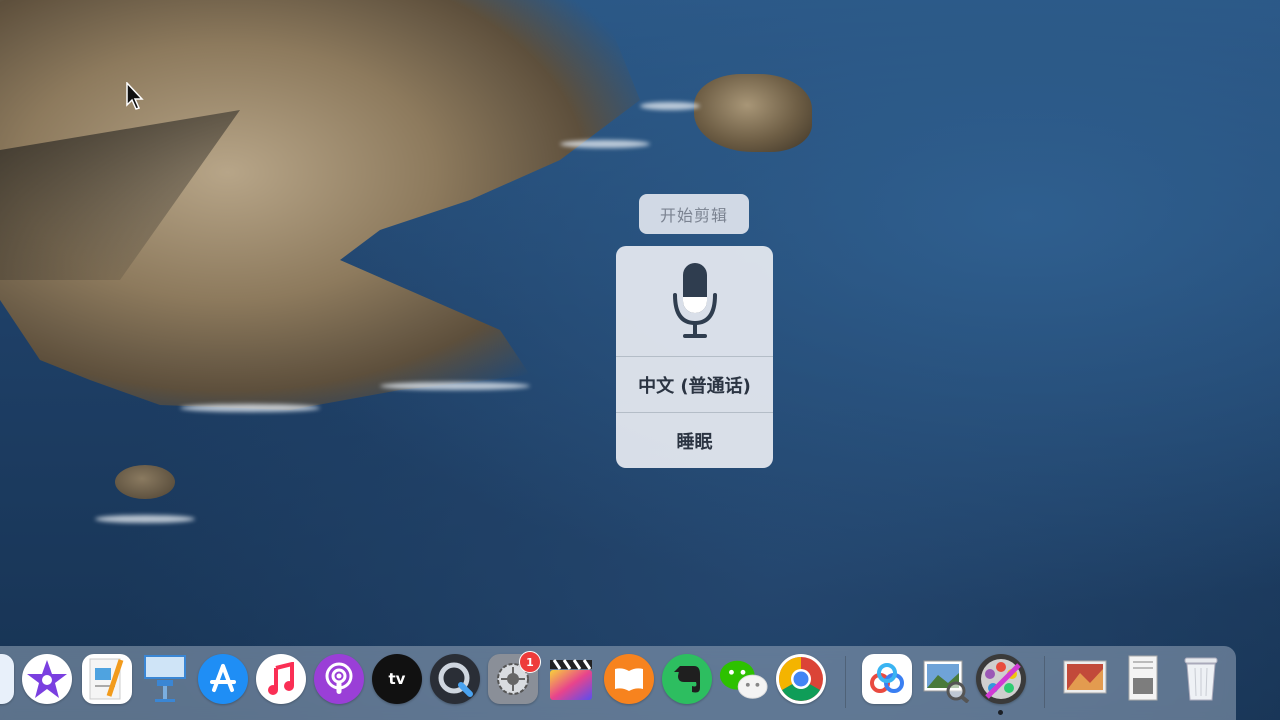  What do you see at coordinates (165, 679) in the screenshot?
I see `keynote-podium-icon` at bounding box center [165, 679].